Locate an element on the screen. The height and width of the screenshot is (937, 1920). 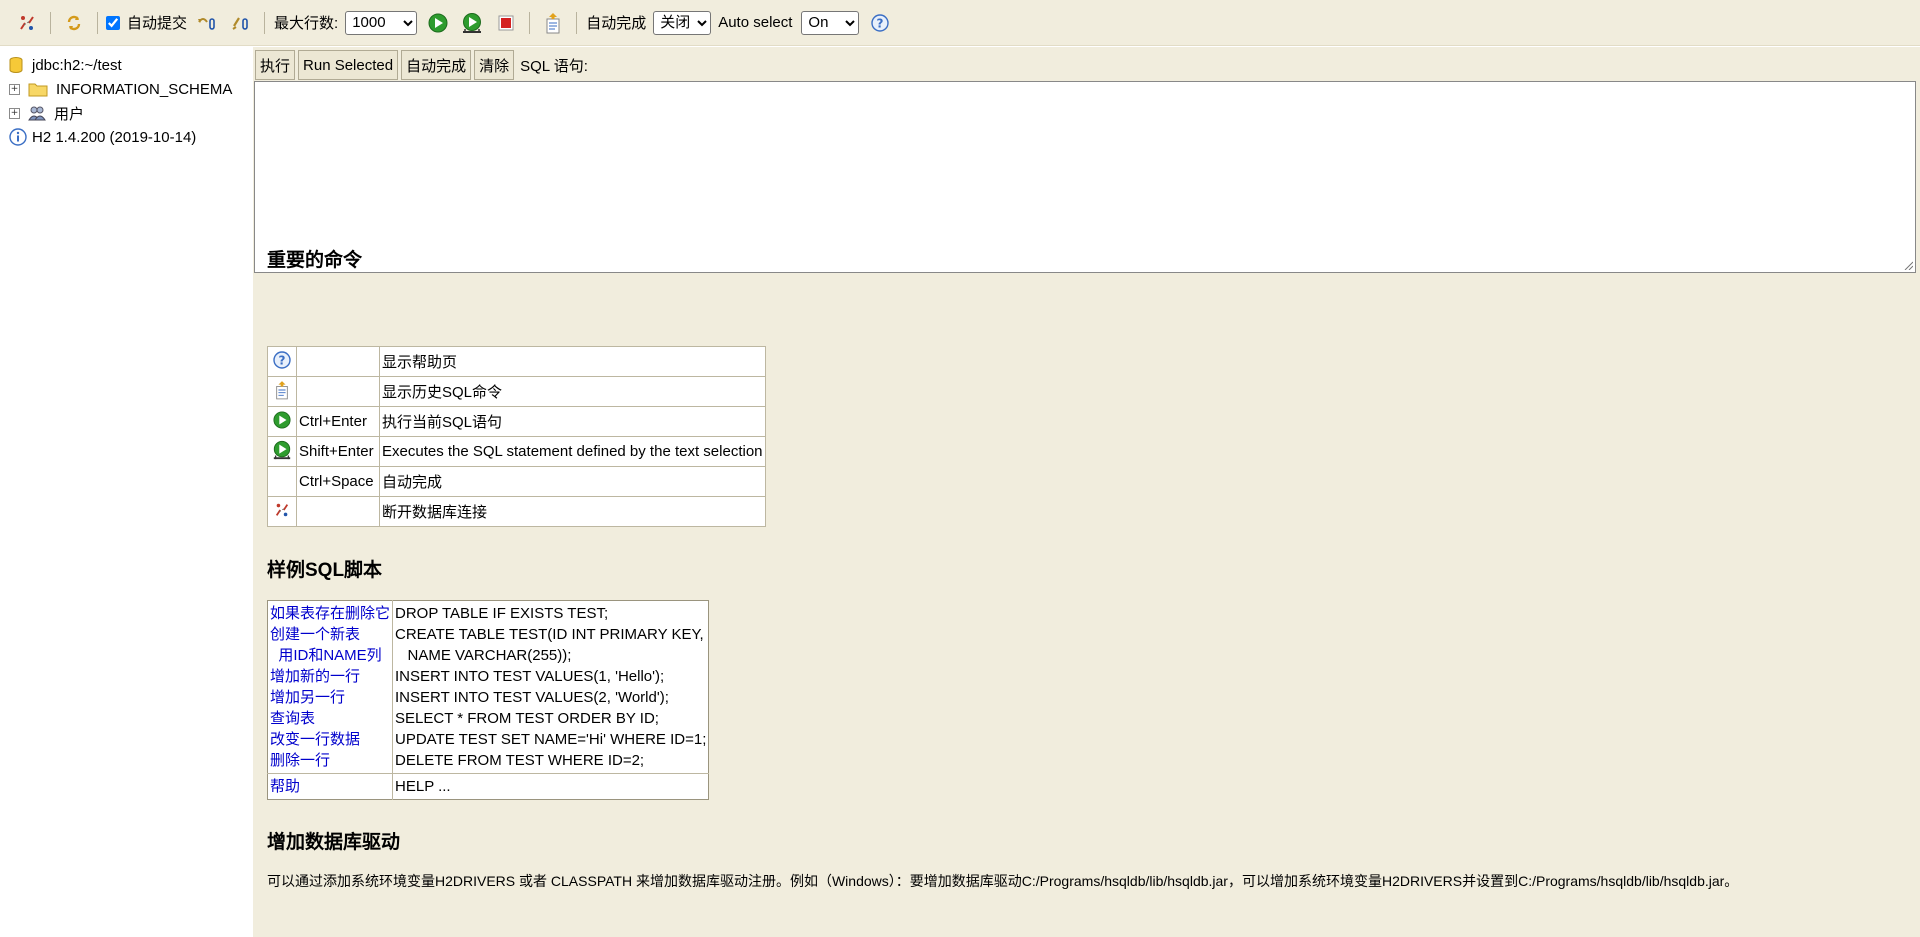
sample-link: 用ID和NAME列 is located at coordinates (330, 655).